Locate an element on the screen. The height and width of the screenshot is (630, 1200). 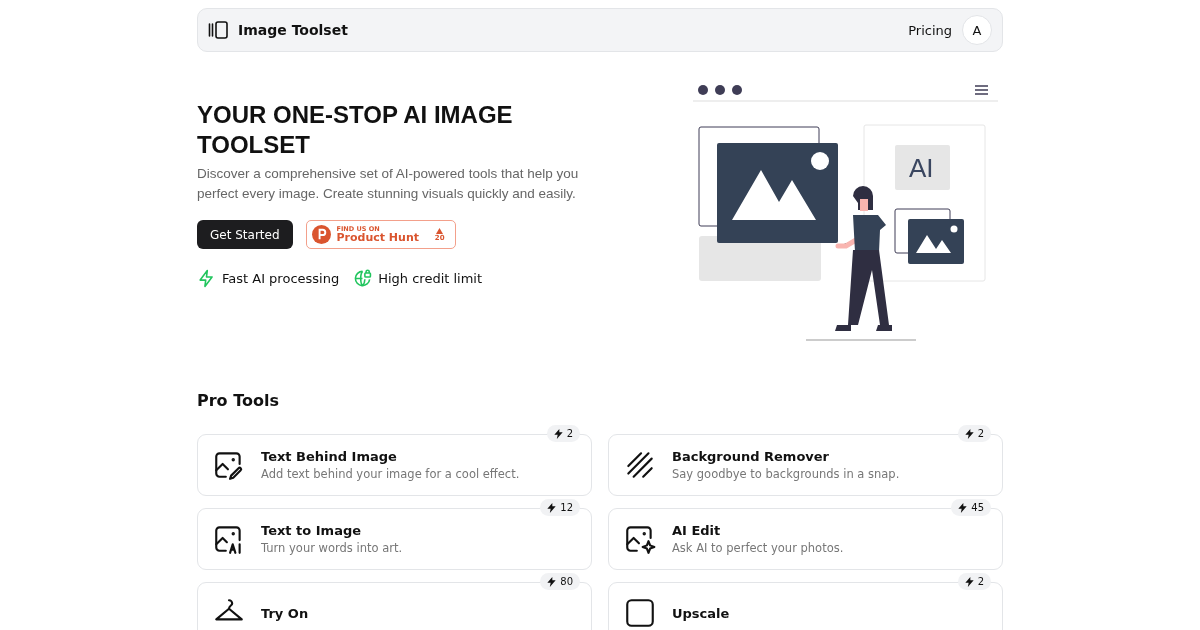
tool-description: Ask AI to perfect your photos. is located at coordinates (758, 548).